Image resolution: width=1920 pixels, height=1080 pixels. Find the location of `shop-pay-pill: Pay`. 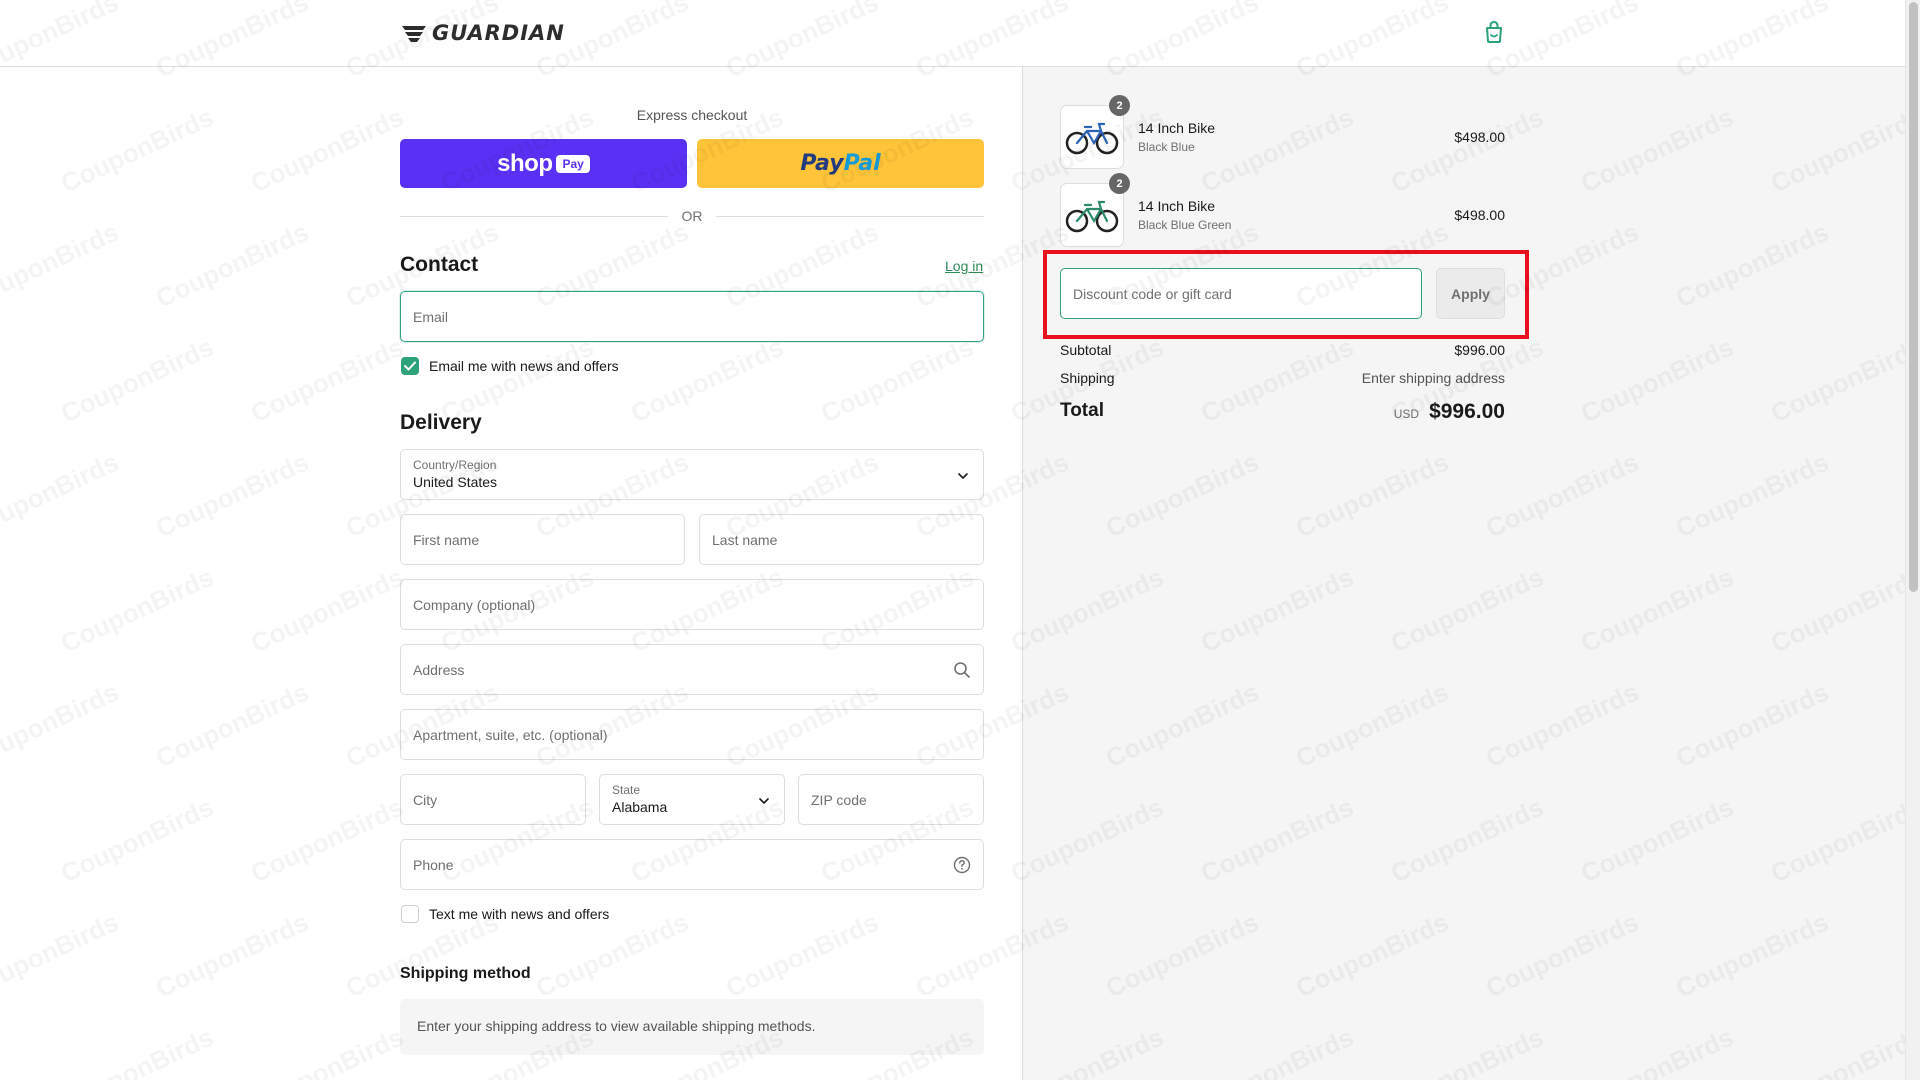

shop-pay-pill: Pay is located at coordinates (573, 163).